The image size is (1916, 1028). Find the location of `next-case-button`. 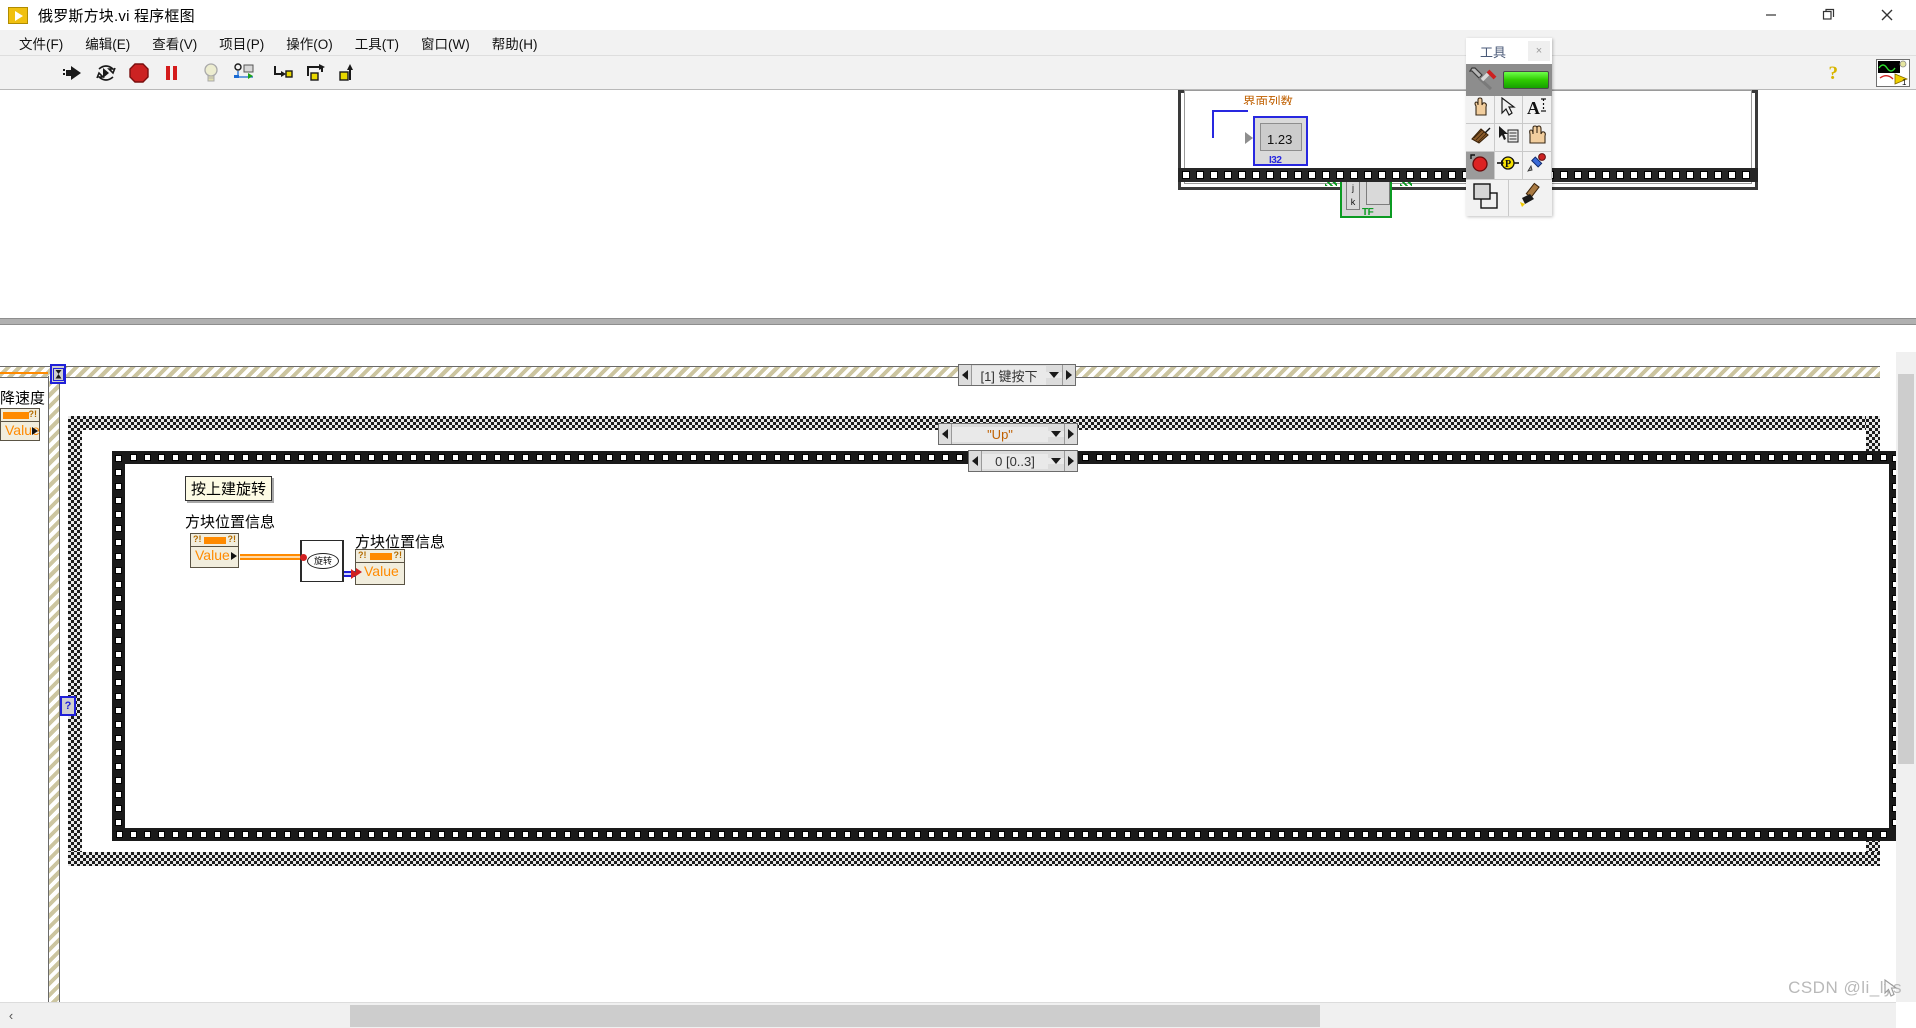

next-case-button is located at coordinates (1068, 375).